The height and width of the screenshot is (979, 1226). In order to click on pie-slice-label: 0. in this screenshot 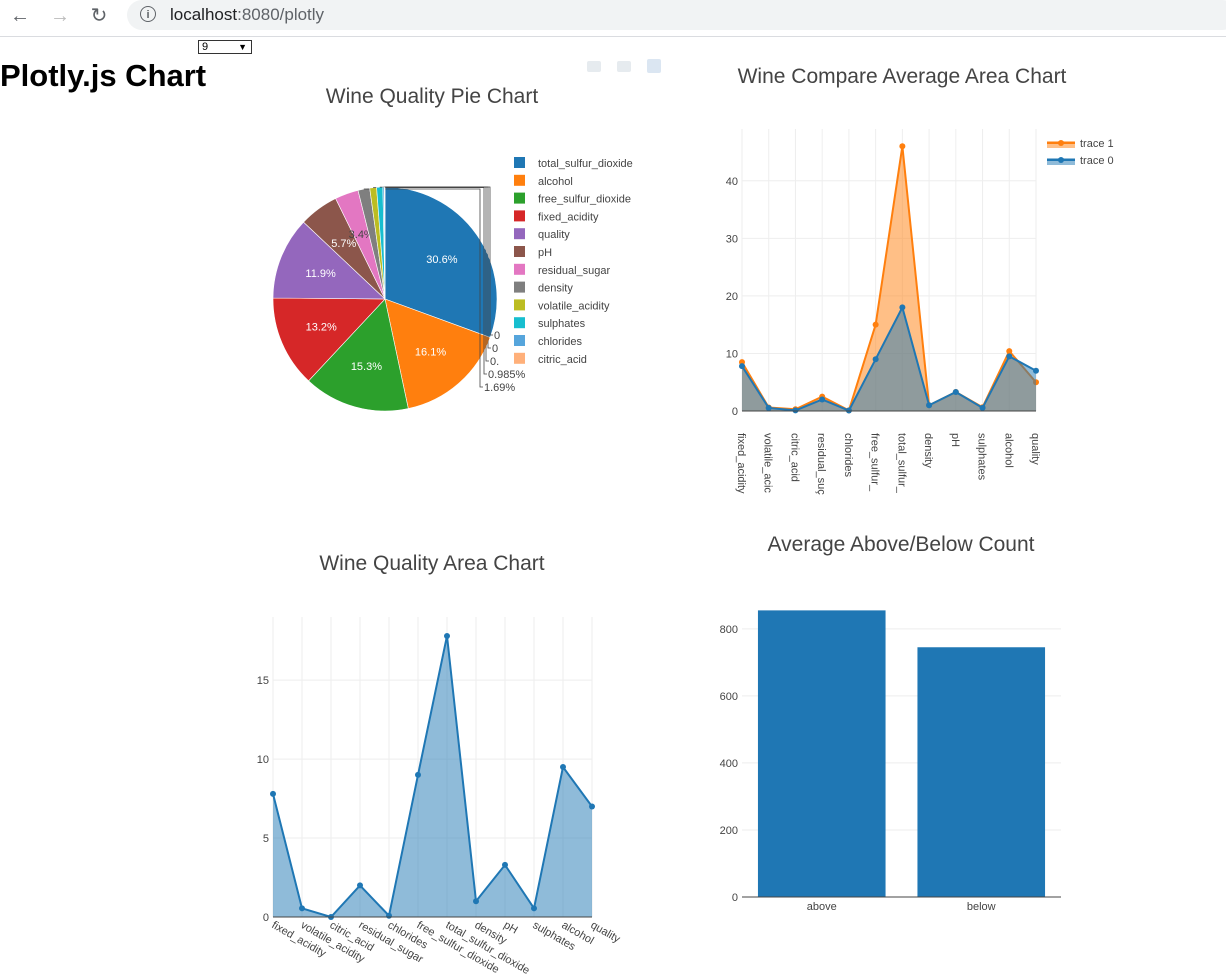, I will do `click(494, 362)`.